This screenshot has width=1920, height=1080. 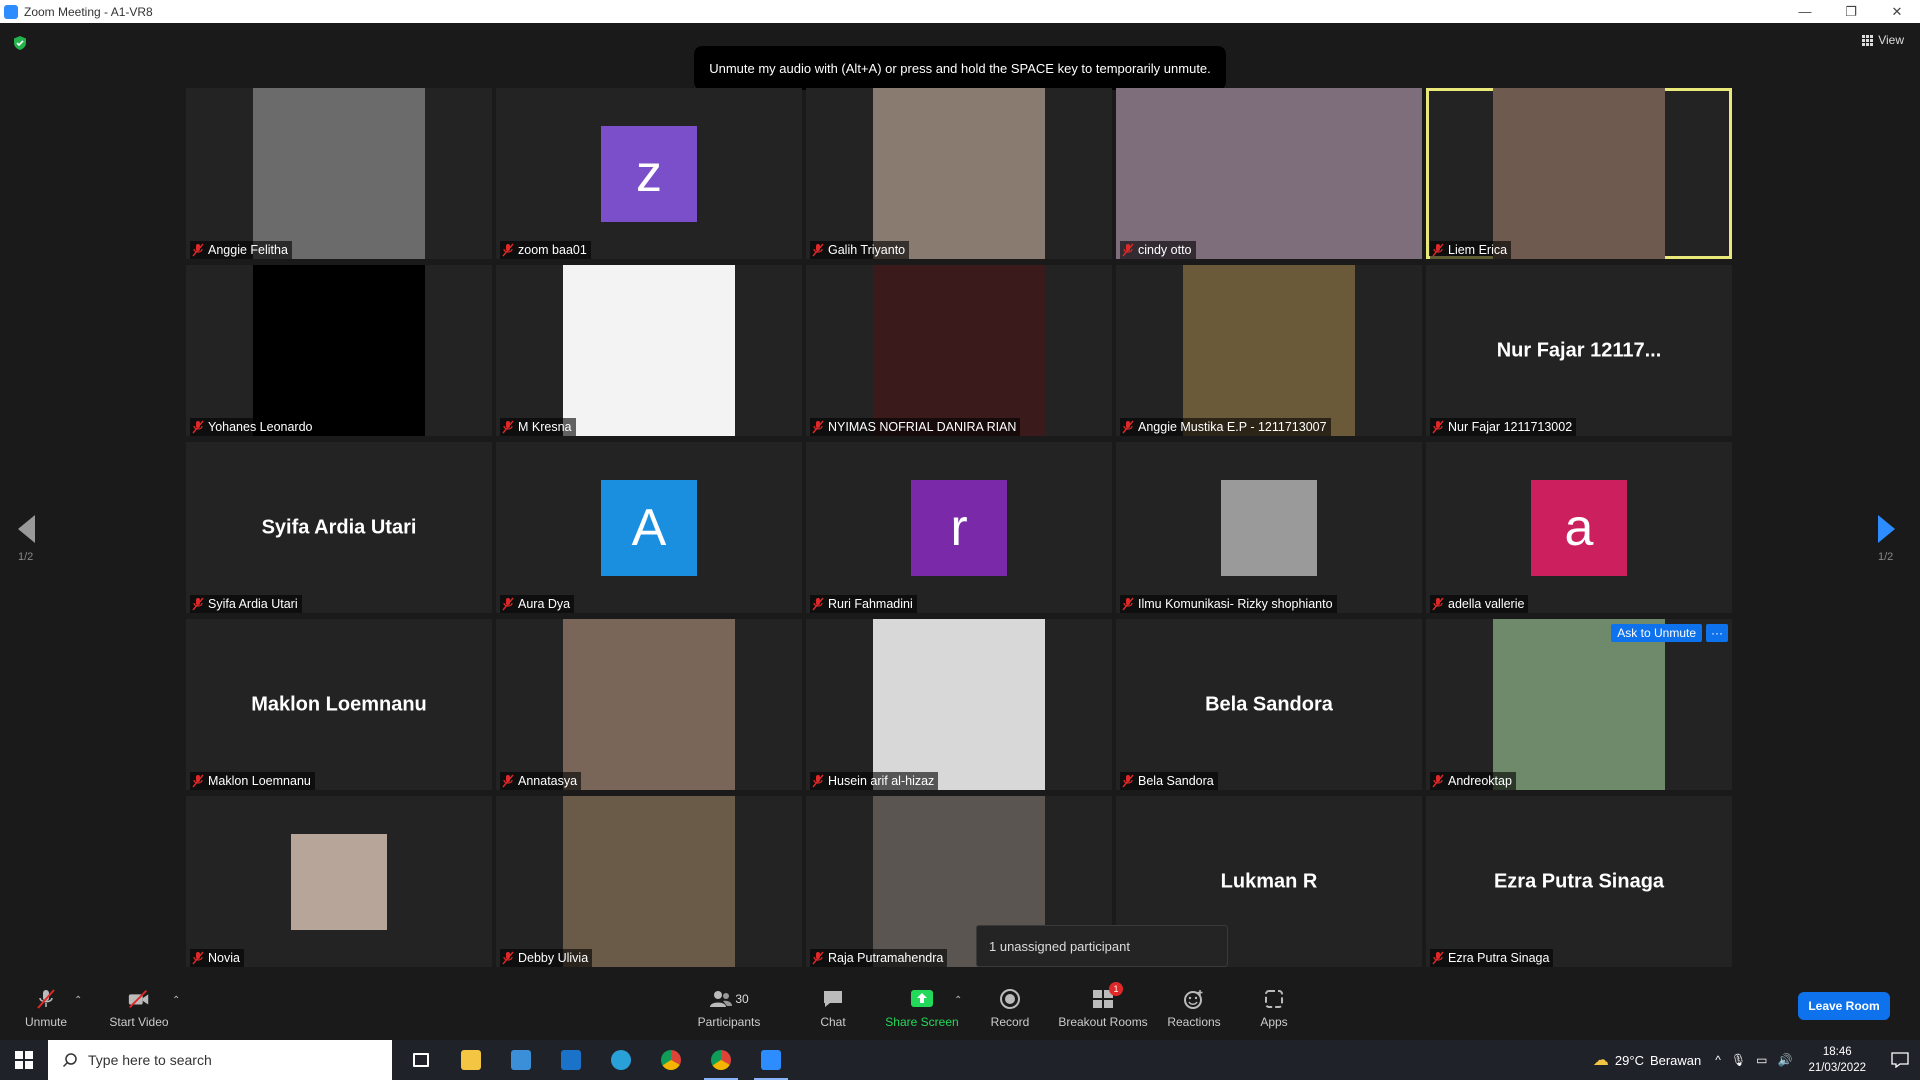 I want to click on network-icon: ▭, so click(x=1761, y=1060).